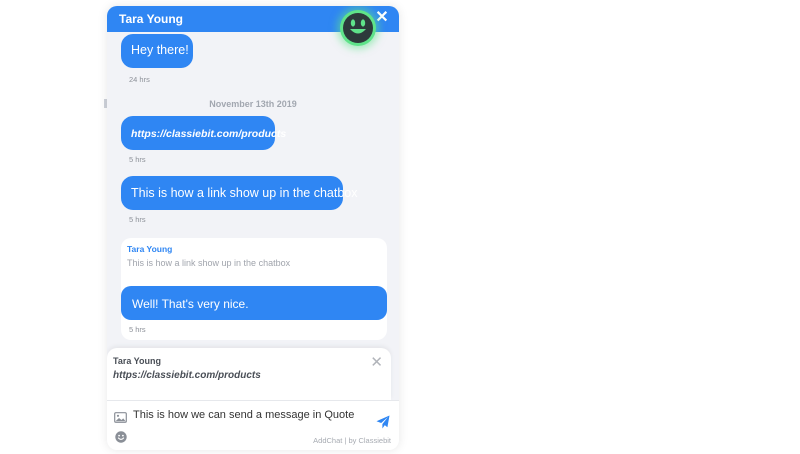  I want to click on send-icon, so click(383, 424).